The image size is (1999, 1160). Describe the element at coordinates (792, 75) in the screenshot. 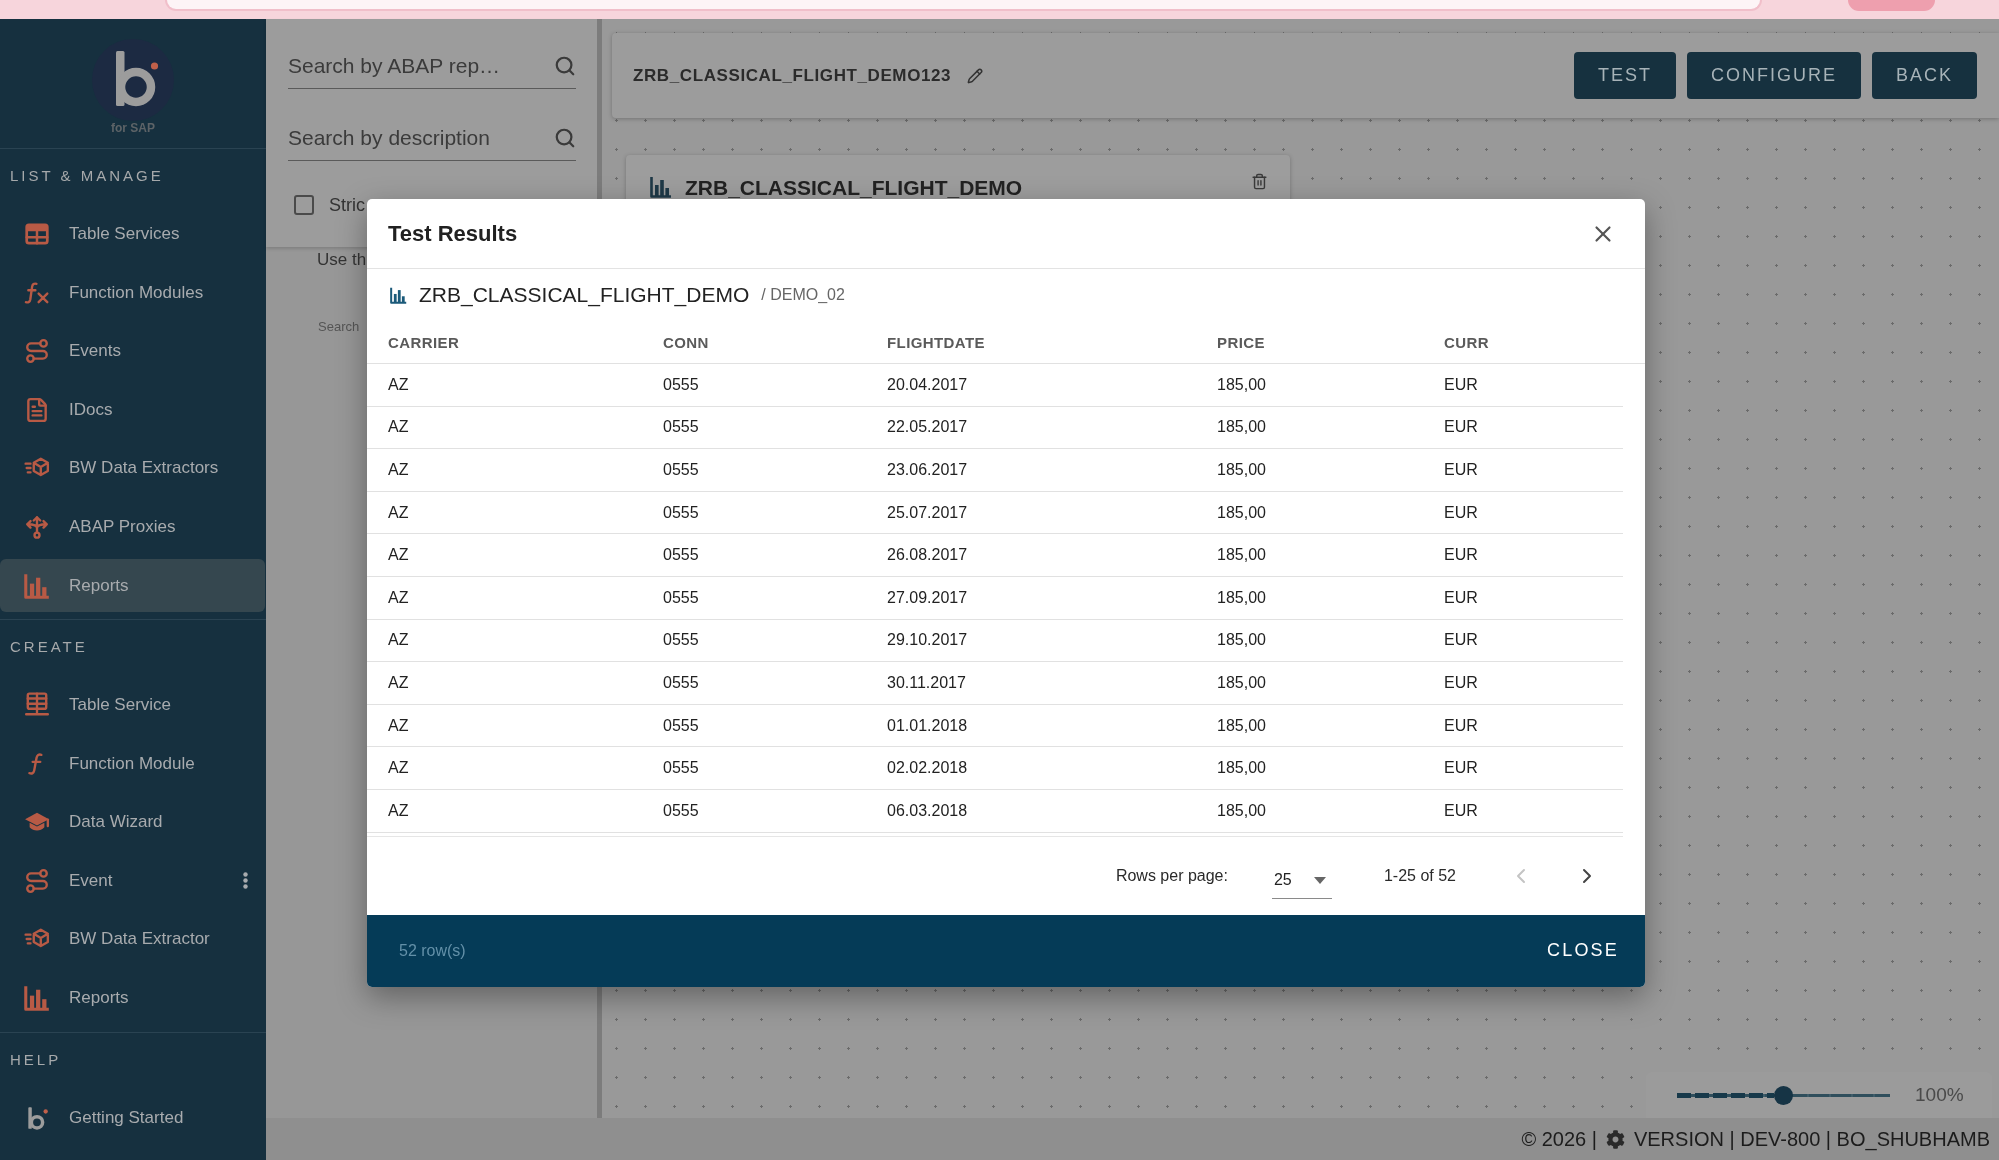

I see `editor-title: ZRB_CLASSICAL_FLIGHT_DEMO123` at that location.